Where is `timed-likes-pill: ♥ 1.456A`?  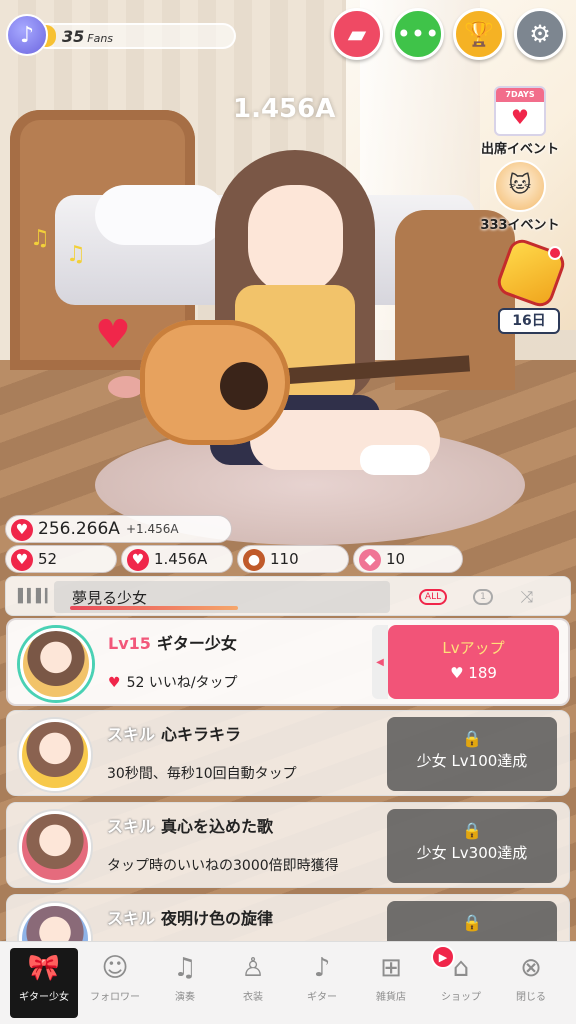
timed-likes-pill: ♥ 1.456A is located at coordinates (177, 559).